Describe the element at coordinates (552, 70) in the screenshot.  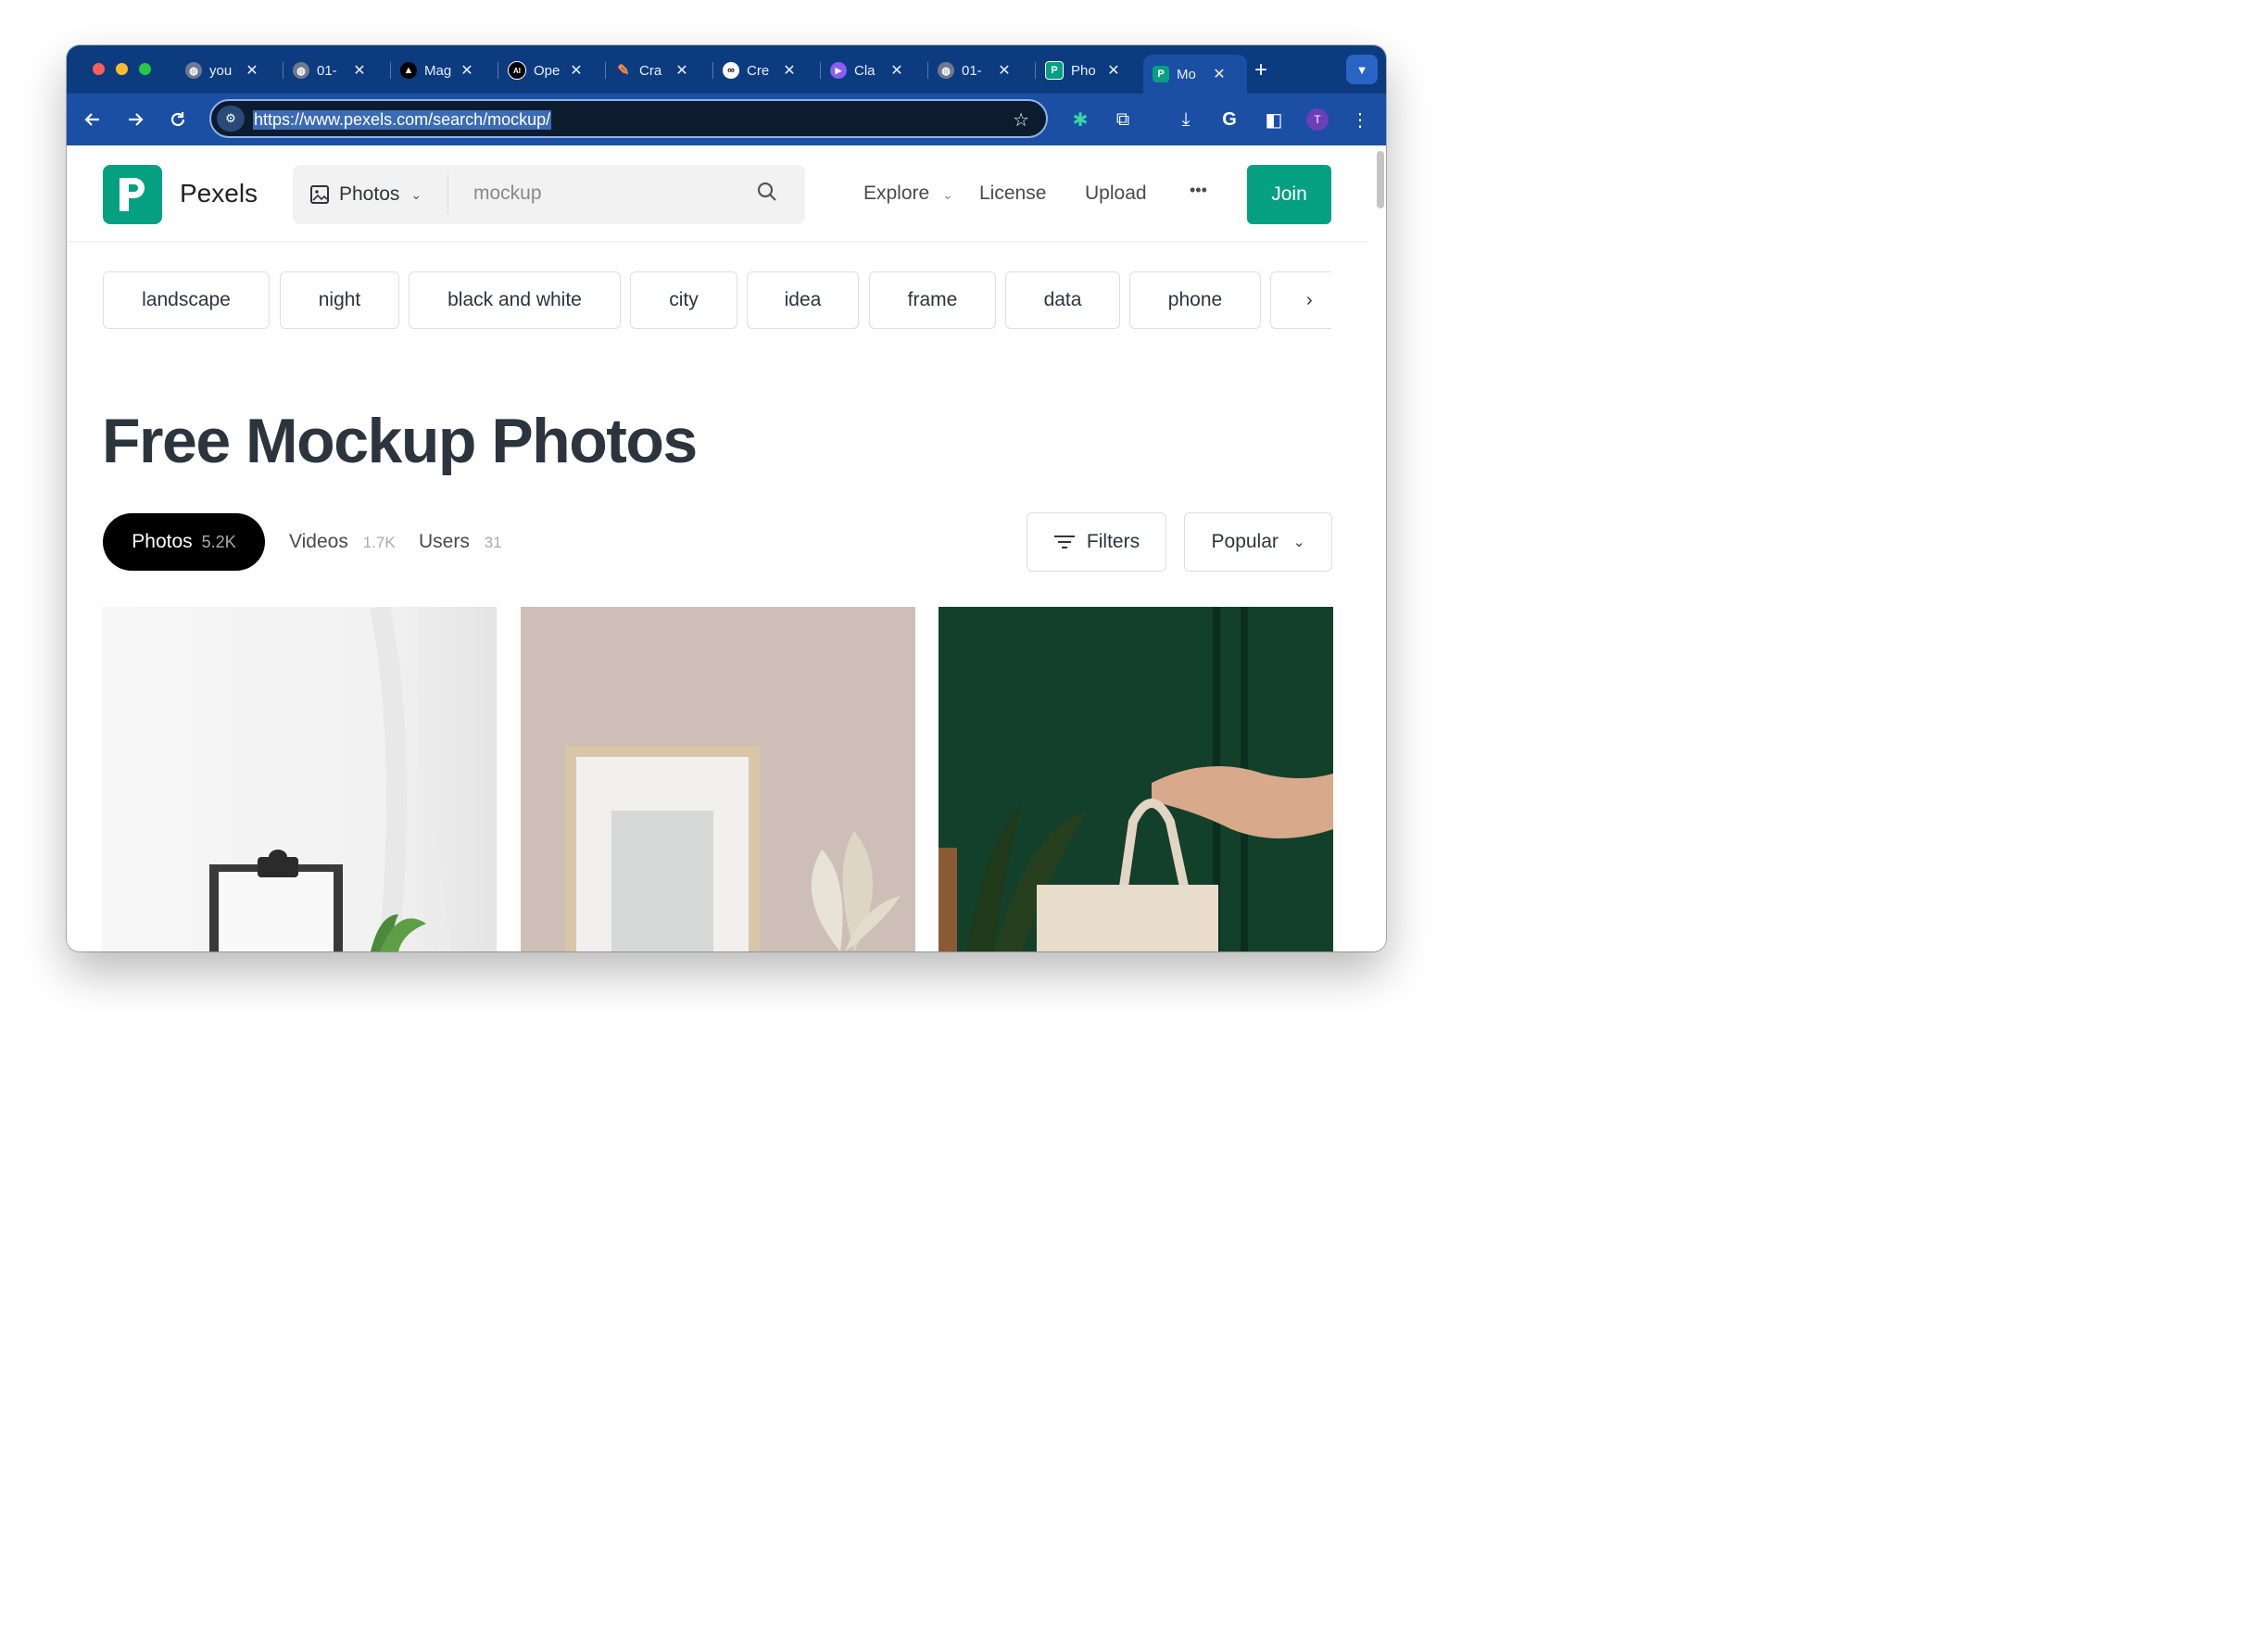
I see `browser-tab: AI Ope ✕` at that location.